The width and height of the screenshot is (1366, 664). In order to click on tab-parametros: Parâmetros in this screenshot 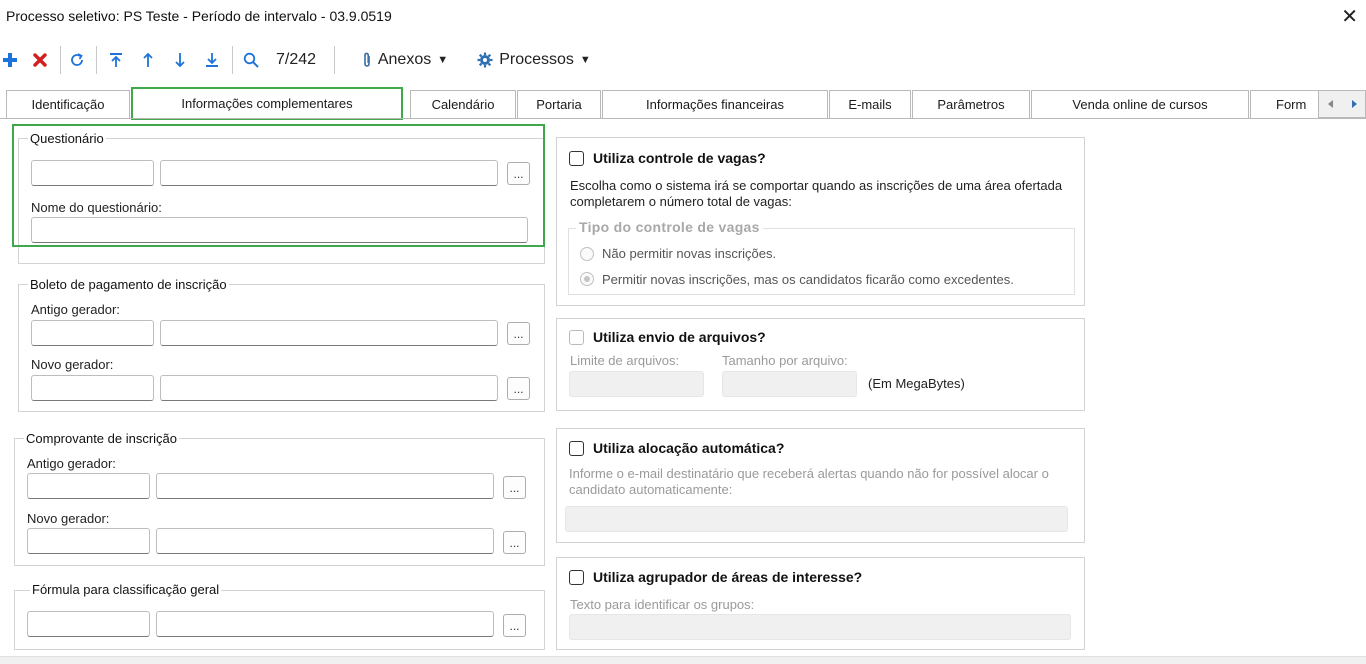, I will do `click(971, 104)`.